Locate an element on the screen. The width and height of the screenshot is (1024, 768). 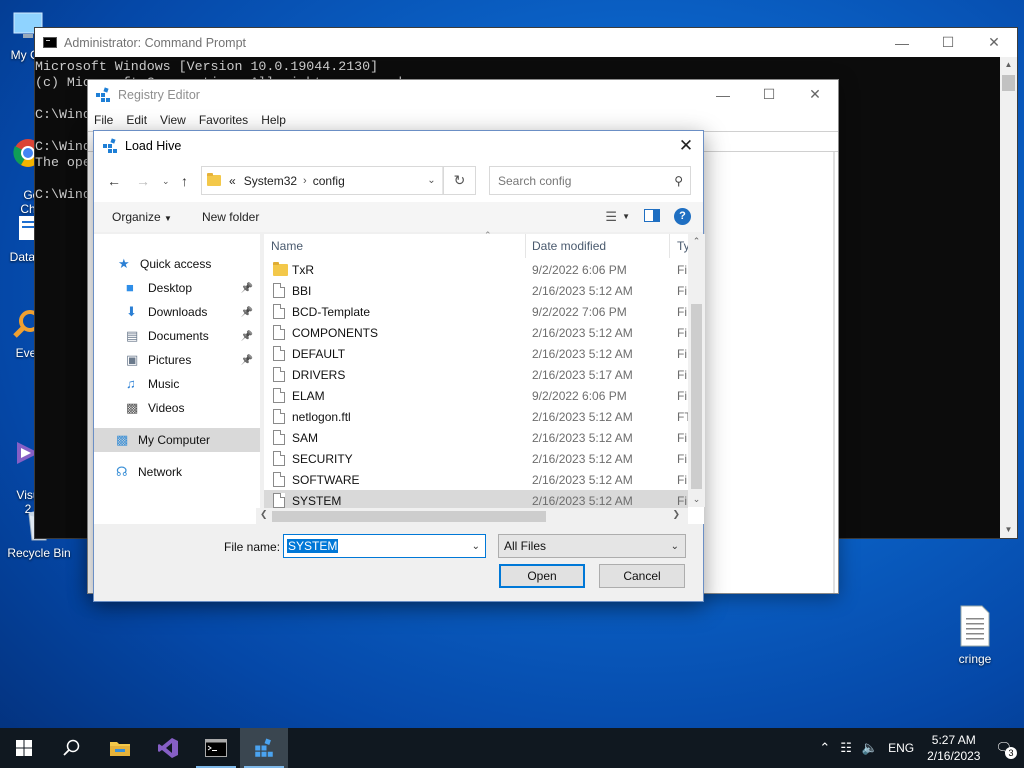
view-options-icon: ☰ is located at coordinates (611, 217).